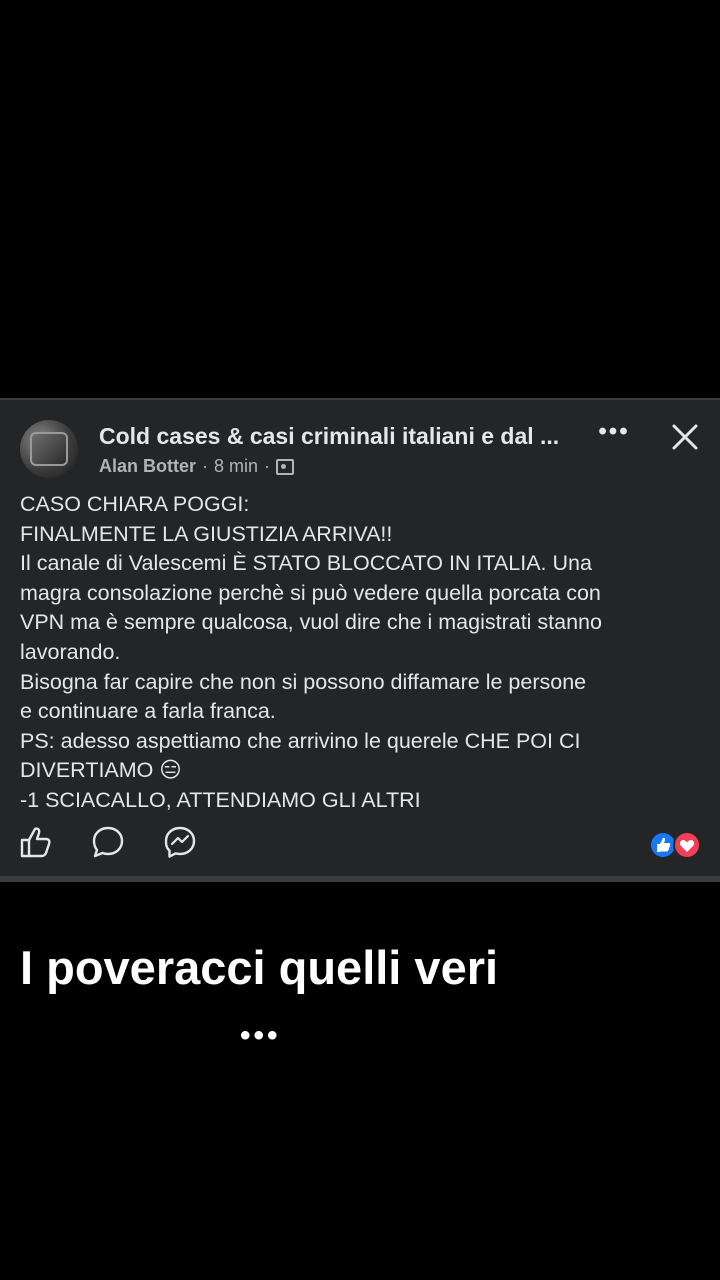 Image resolution: width=720 pixels, height=1280 pixels. What do you see at coordinates (197, 466) in the screenshot?
I see `post-meta: Alan Botter · 8 min ·` at bounding box center [197, 466].